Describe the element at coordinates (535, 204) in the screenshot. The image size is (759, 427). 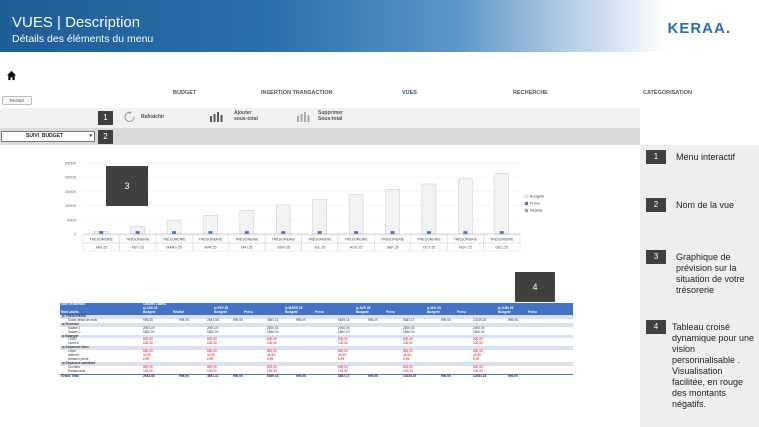
I see `legend-label: Prévu` at that location.